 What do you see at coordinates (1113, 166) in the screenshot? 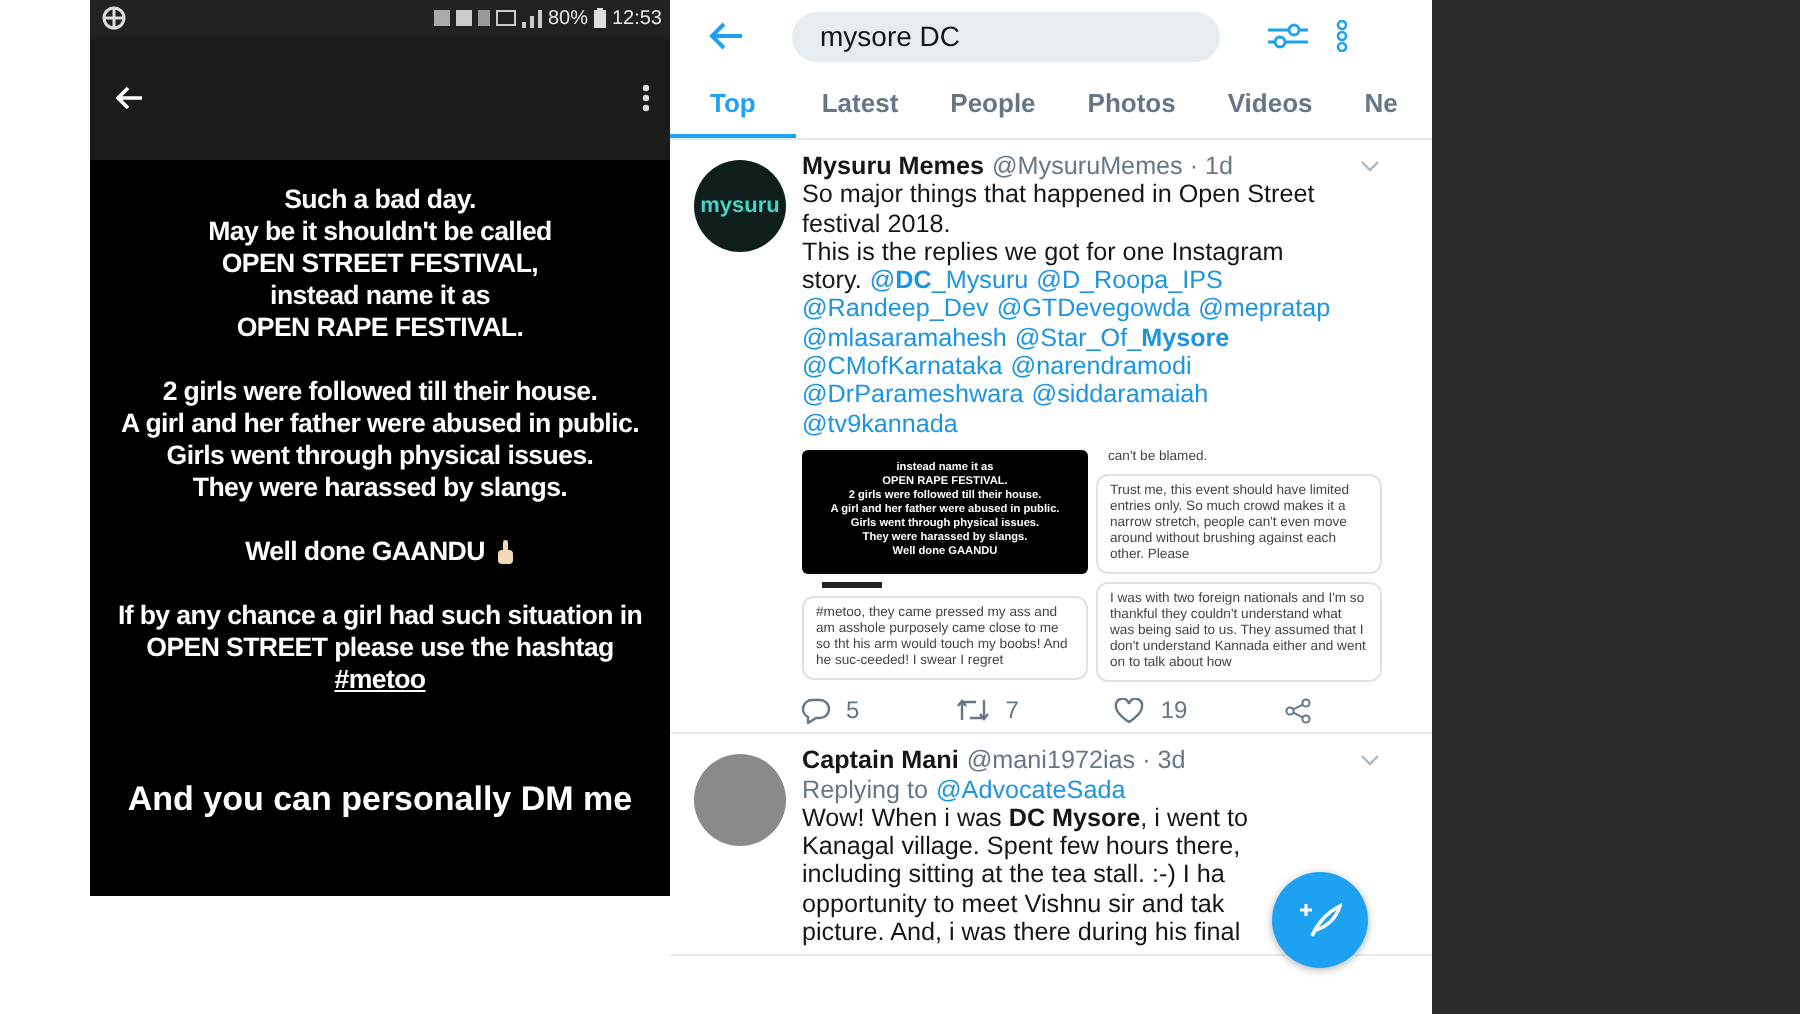
I see `author-handle: @MysuruMemes · 1d` at bounding box center [1113, 166].